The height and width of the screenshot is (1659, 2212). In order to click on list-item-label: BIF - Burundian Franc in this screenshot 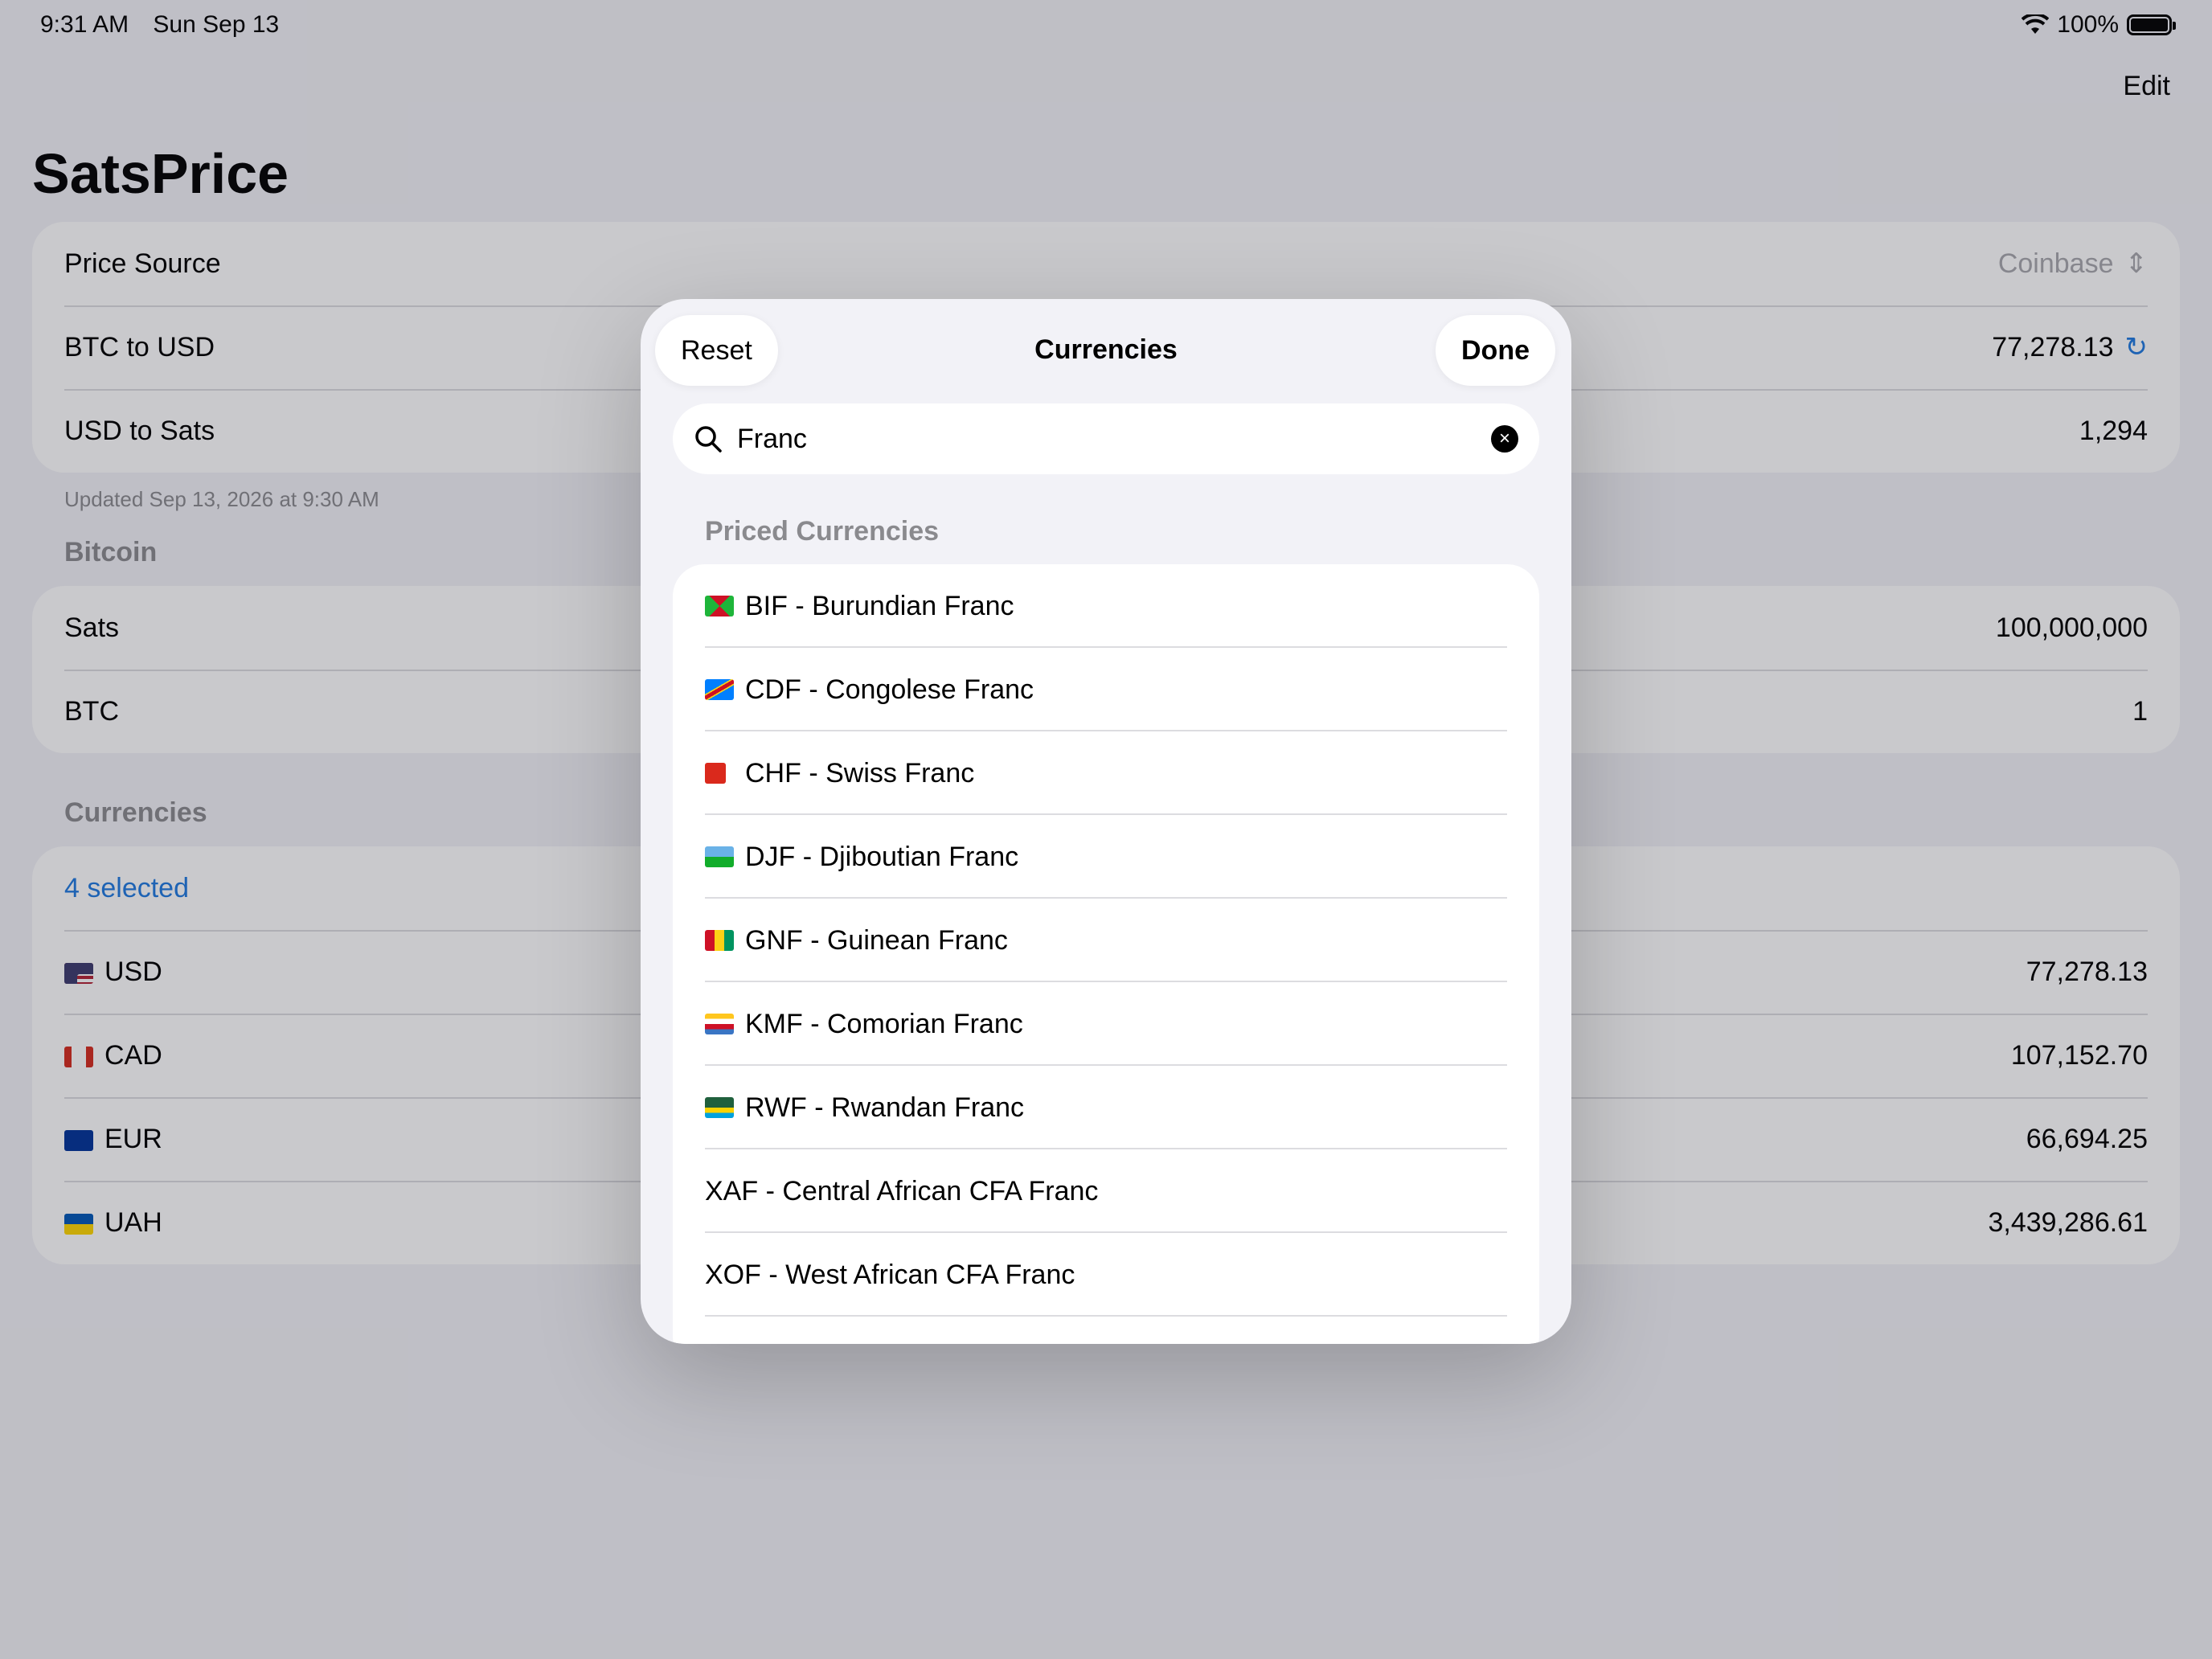, I will do `click(879, 605)`.